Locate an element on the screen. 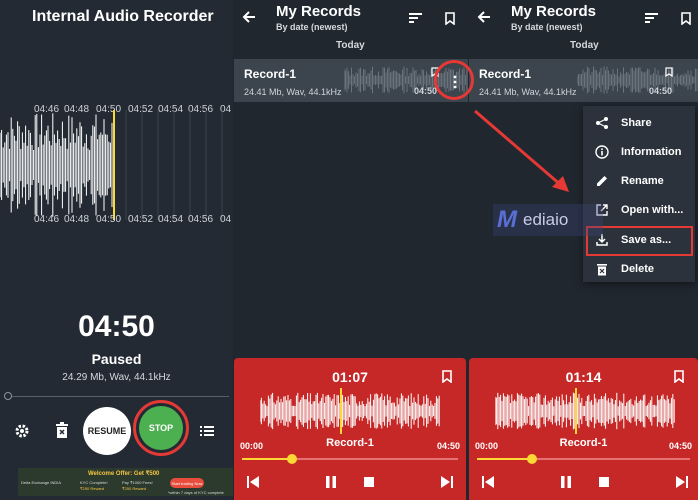  annotation-arrow is located at coordinates (521, 150).